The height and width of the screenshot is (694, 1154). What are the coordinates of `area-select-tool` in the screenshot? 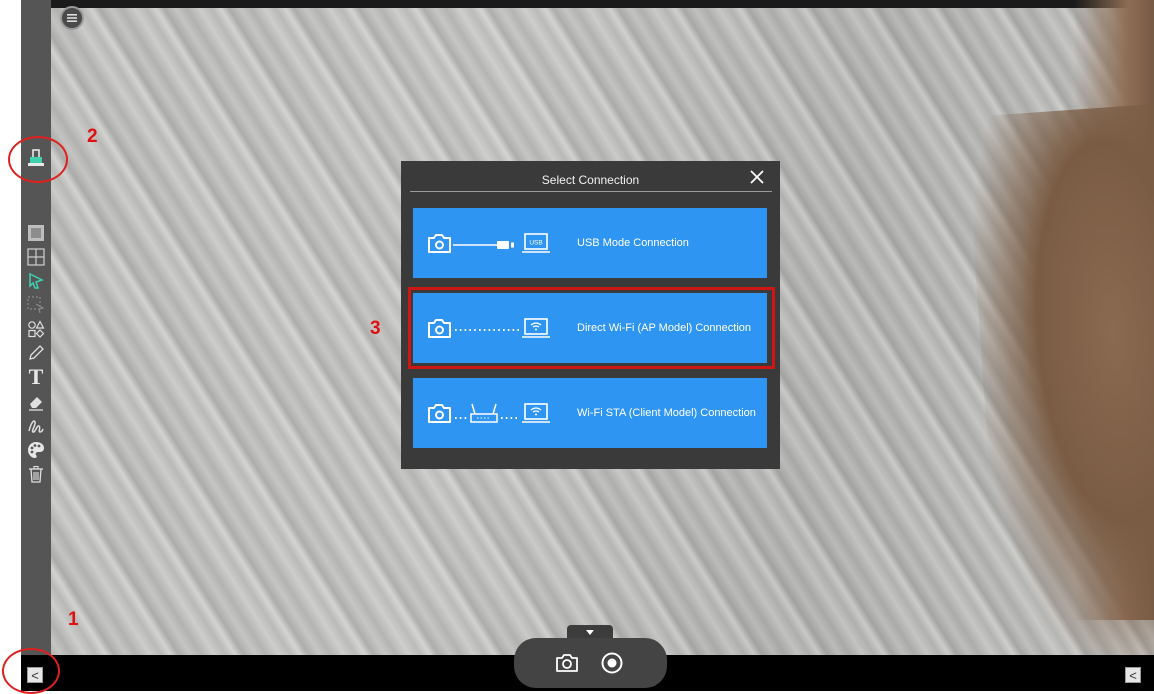 It's located at (36, 305).